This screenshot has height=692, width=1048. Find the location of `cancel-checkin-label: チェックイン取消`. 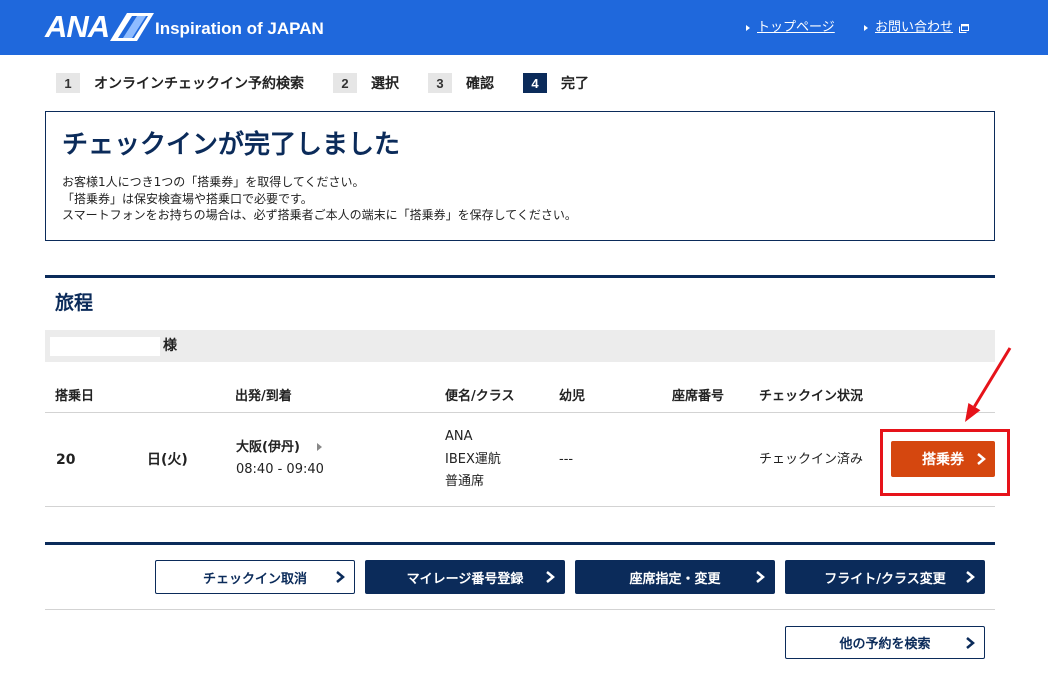

cancel-checkin-label: チェックイン取消 is located at coordinates (255, 577).